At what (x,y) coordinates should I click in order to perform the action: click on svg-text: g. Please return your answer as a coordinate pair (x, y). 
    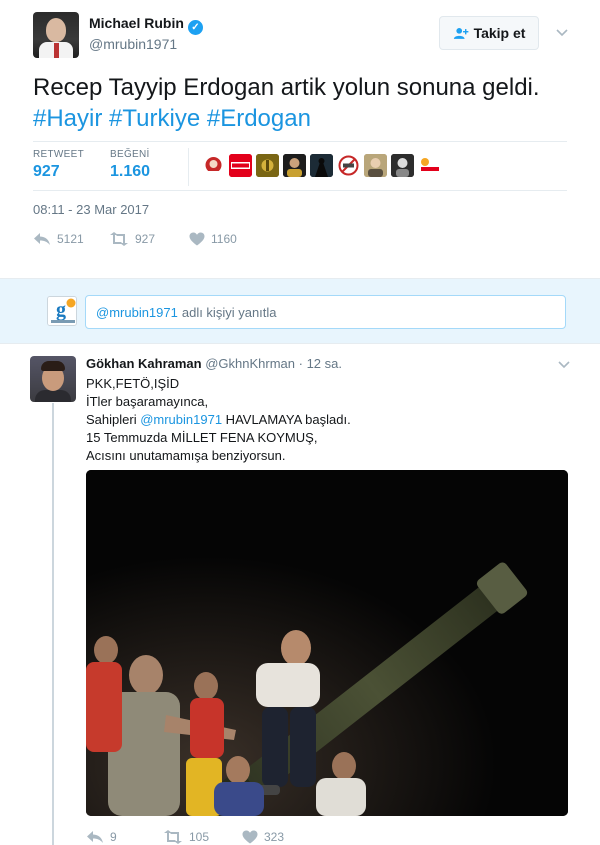
    Looking at the image, I should click on (61, 310).